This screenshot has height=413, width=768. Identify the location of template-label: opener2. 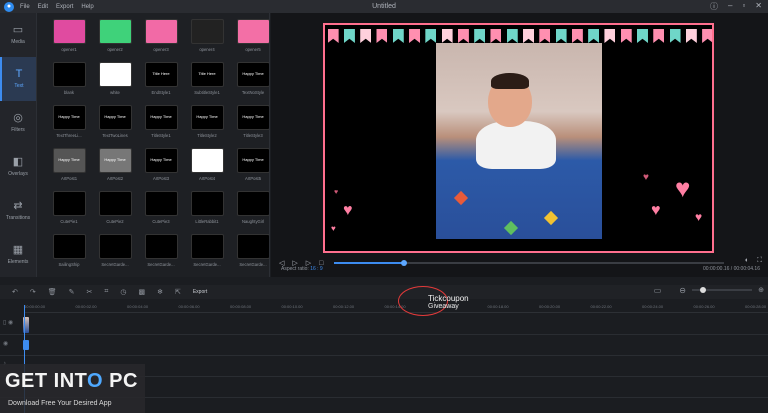
(115, 49).